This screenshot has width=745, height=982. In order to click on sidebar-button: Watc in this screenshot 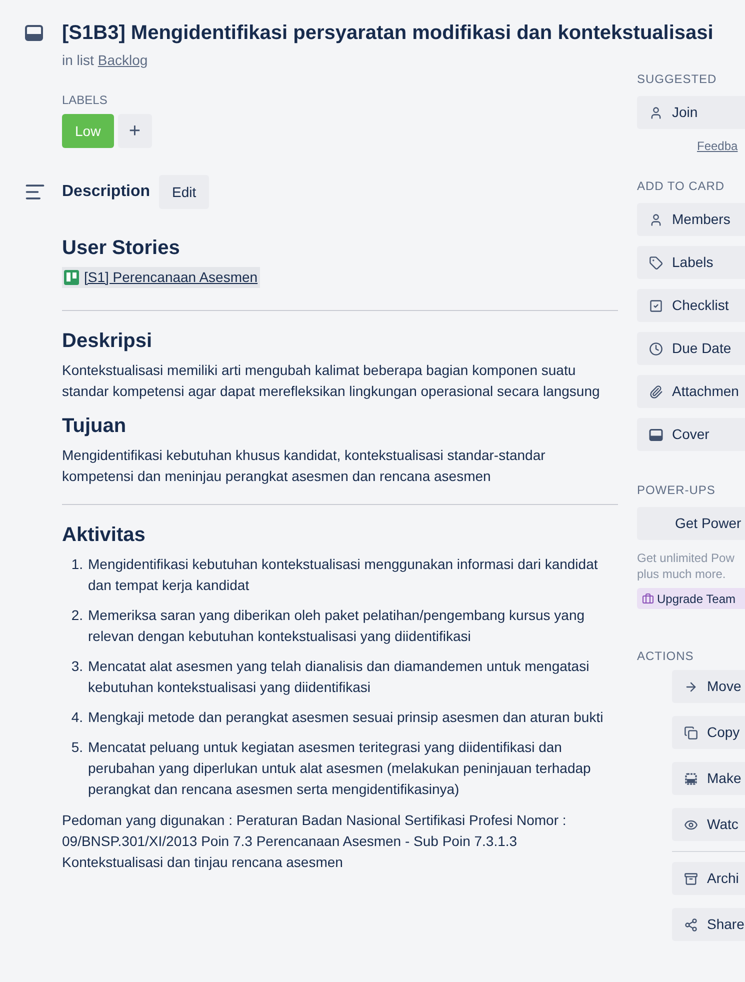, I will do `click(708, 824)`.